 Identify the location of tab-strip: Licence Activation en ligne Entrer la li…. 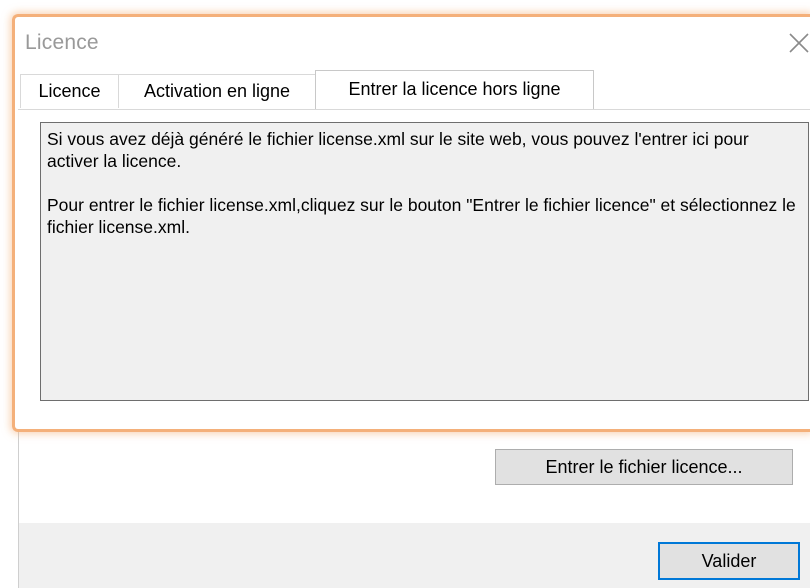
(414, 90).